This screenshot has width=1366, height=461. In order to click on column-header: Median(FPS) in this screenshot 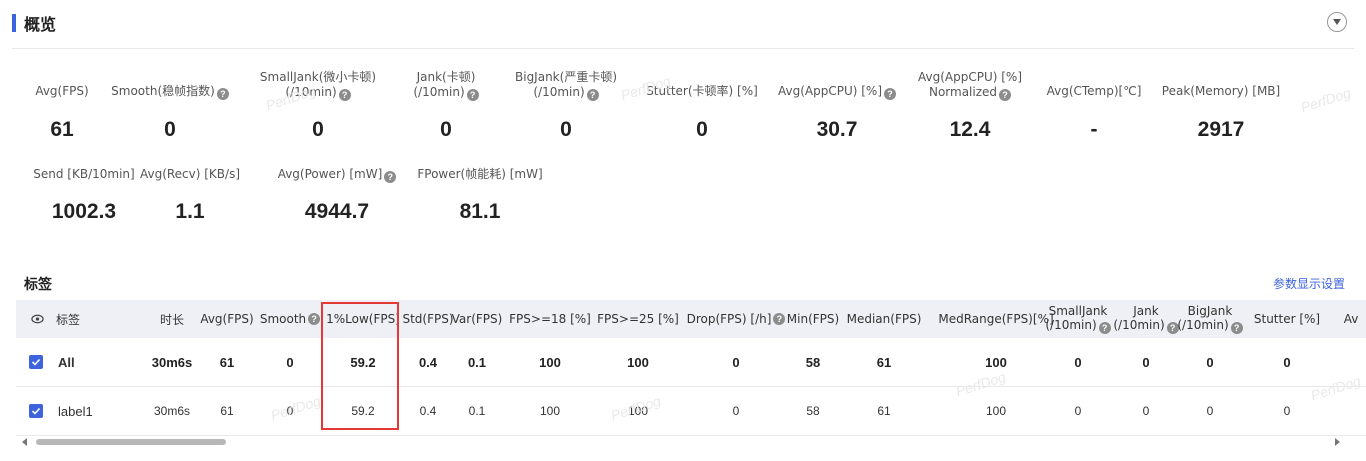, I will do `click(884, 319)`.